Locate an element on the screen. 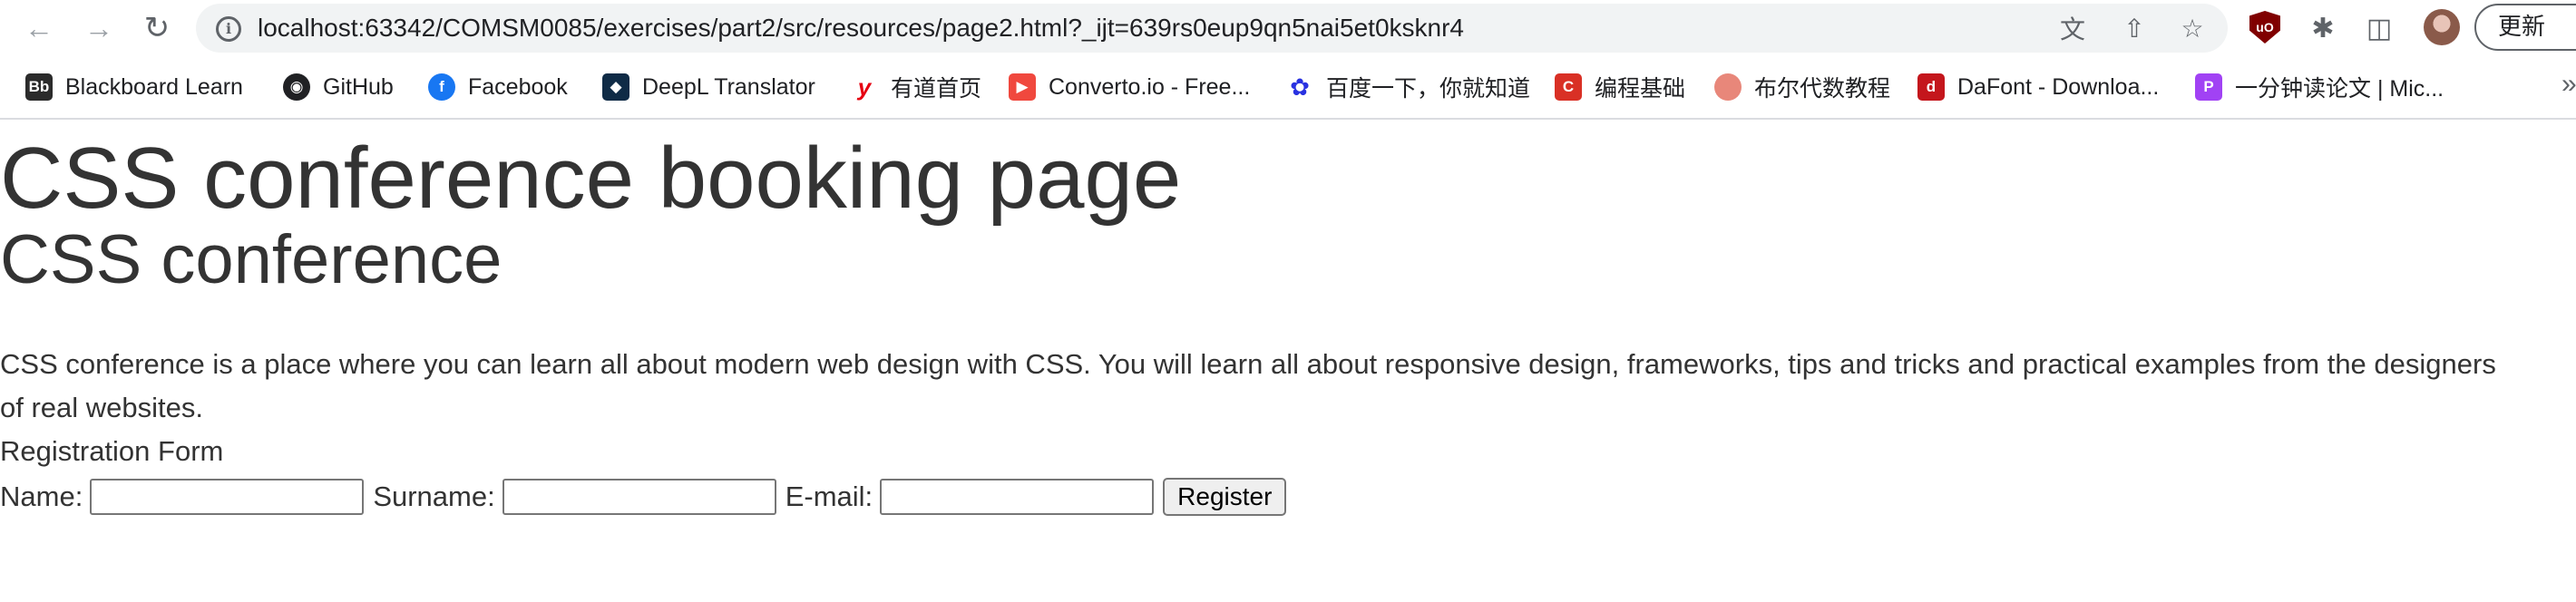  profile-avatar is located at coordinates (2442, 27).